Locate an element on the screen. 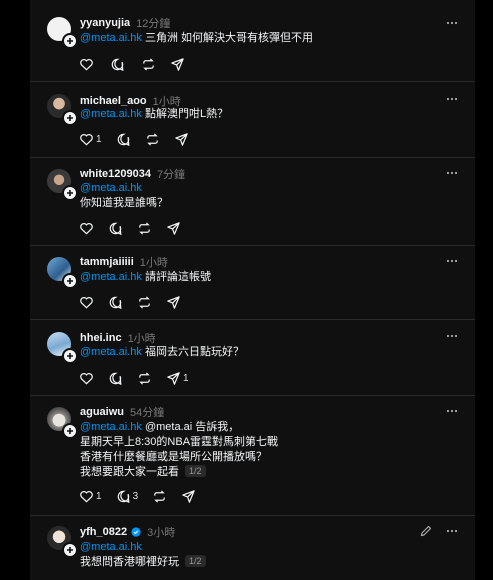 The width and height of the screenshot is (493, 580). verified-badge-icon is located at coordinates (136, 532).